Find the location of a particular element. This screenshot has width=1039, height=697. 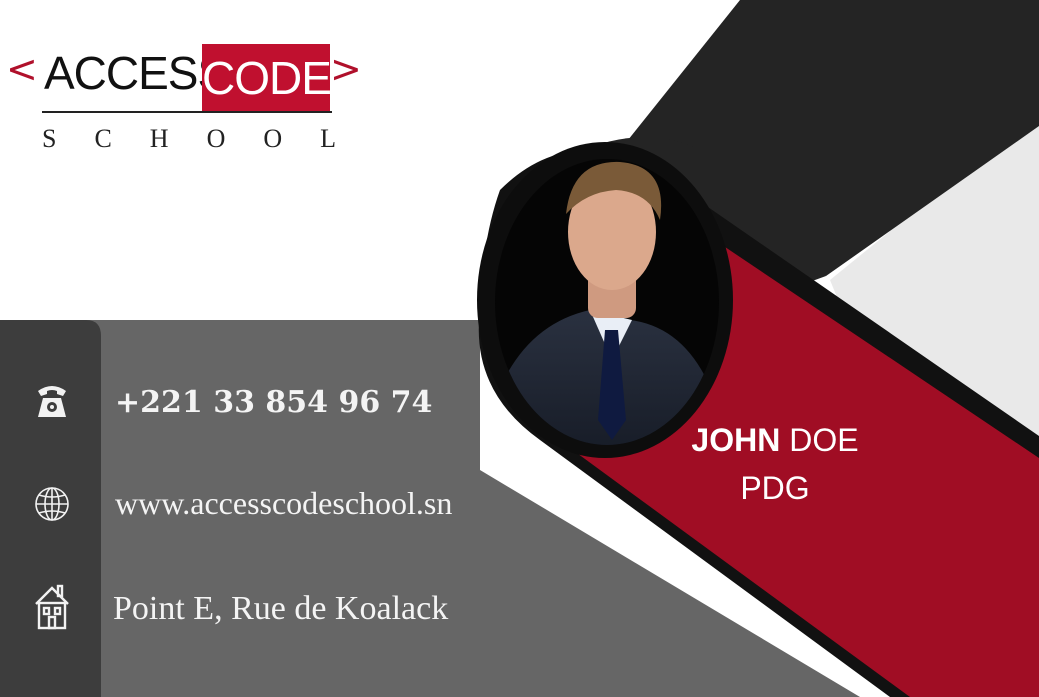

person-name: JOHN DOE is located at coordinates (775, 440).